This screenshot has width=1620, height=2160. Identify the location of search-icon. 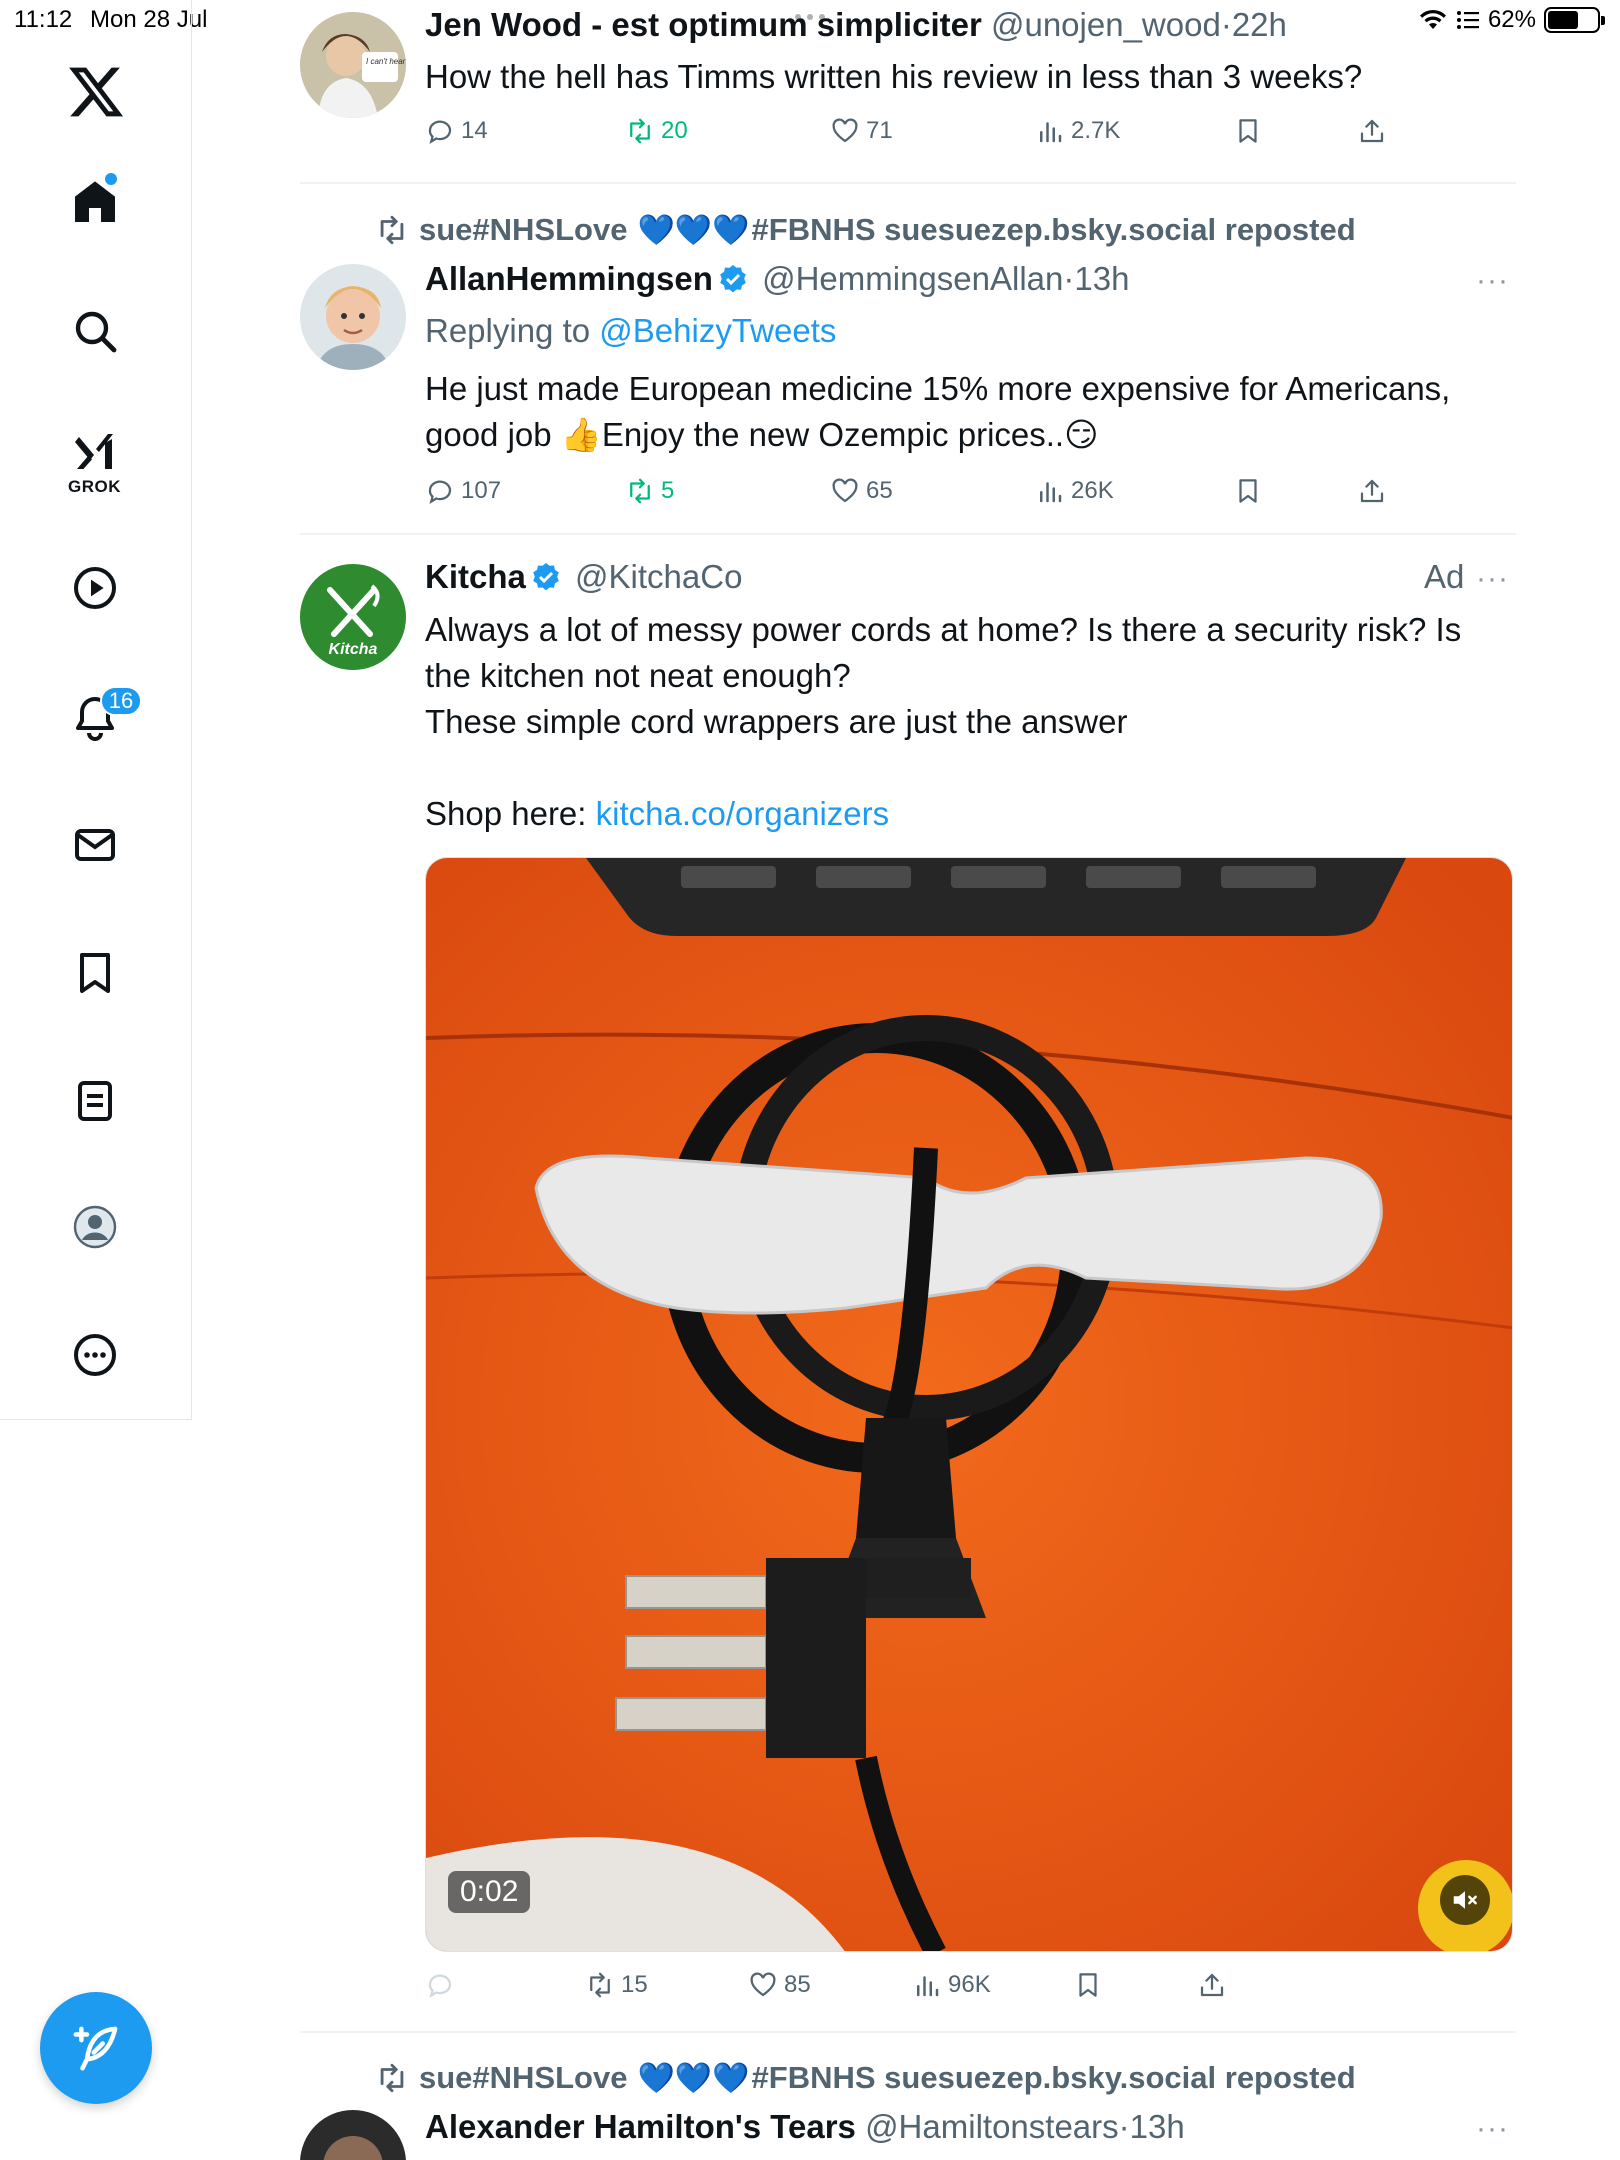
(96, 332).